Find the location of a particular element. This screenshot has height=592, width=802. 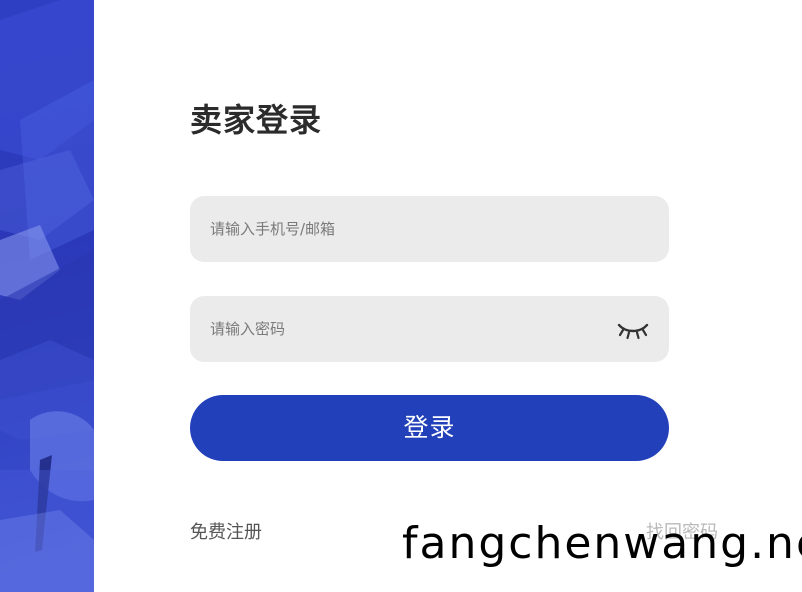

password-field is located at coordinates (429, 329).